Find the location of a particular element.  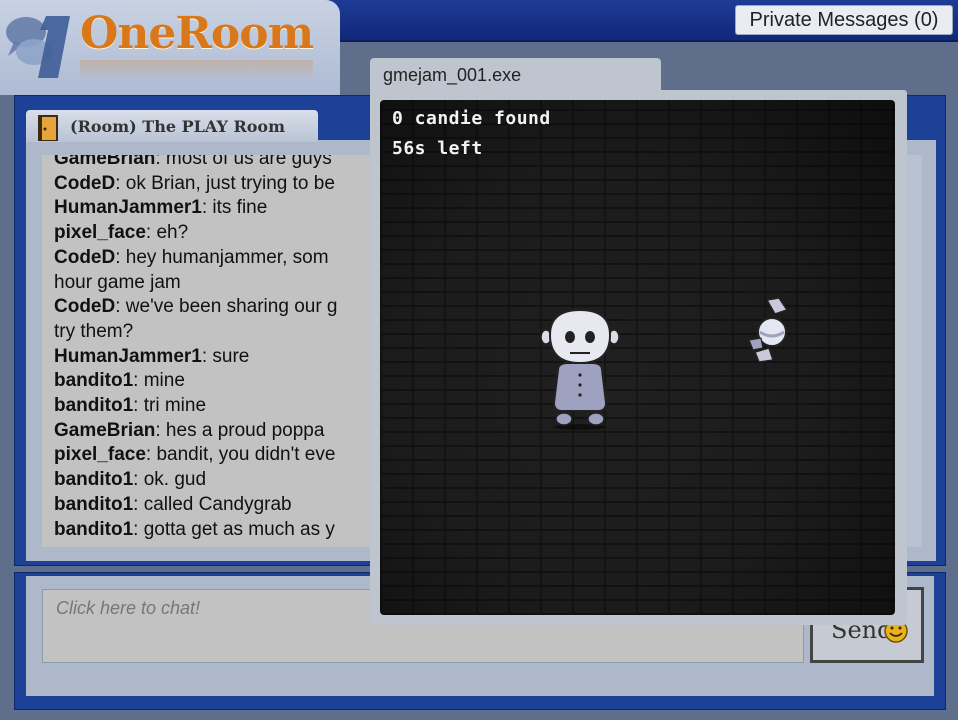

message-text: : ok. gud is located at coordinates (170, 480).